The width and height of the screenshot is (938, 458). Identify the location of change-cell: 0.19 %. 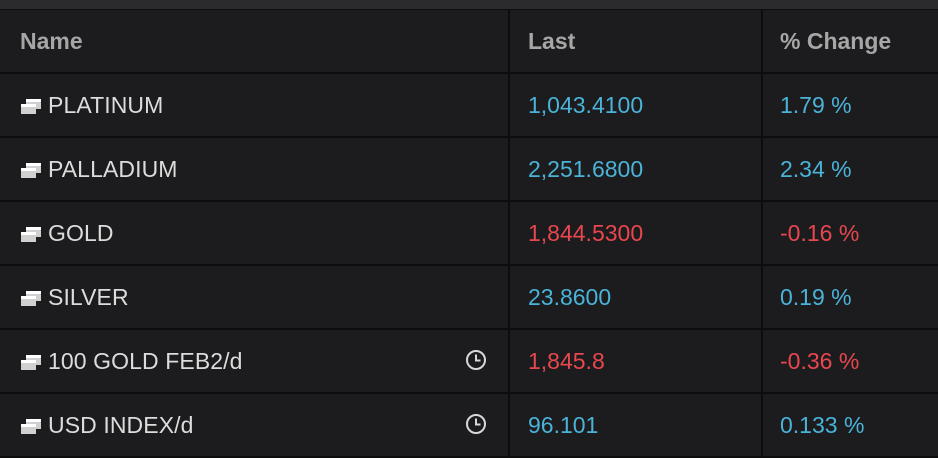
(849, 297).